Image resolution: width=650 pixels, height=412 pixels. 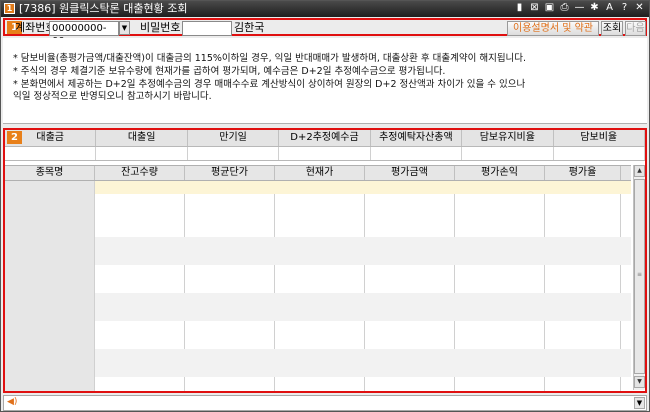 What do you see at coordinates (417, 153) in the screenshot?
I see `summary-value-estimated-assets` at bounding box center [417, 153].